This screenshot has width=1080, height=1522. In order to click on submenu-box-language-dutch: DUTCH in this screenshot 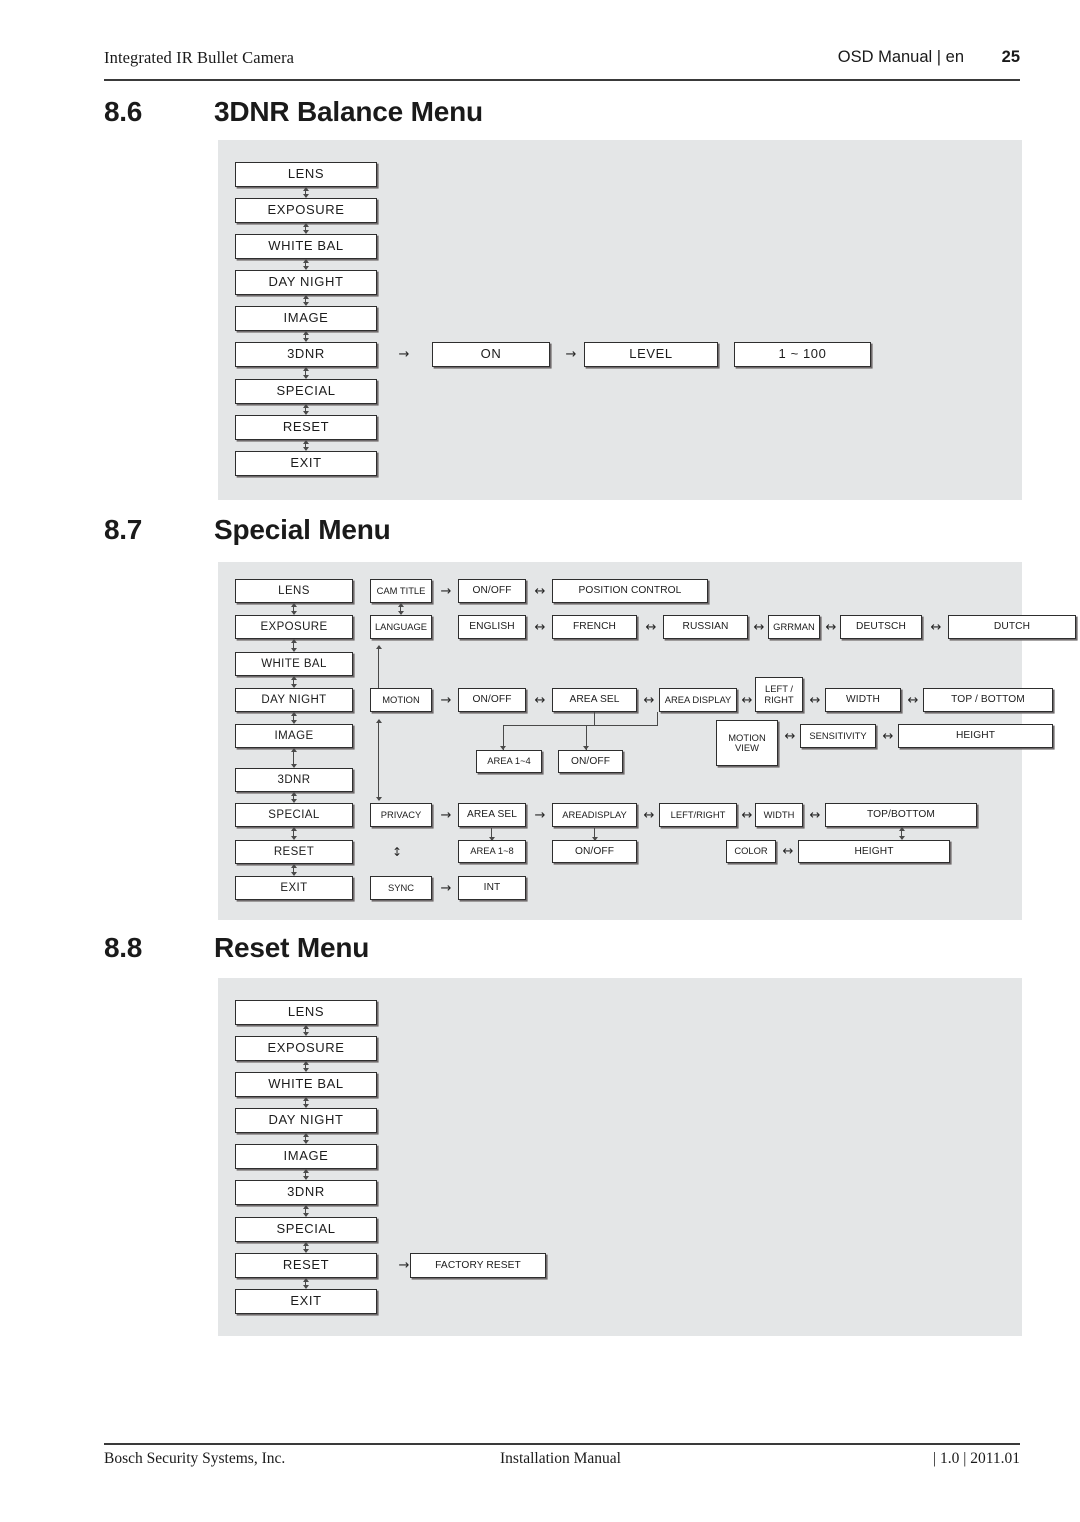, I will do `click(1012, 627)`.